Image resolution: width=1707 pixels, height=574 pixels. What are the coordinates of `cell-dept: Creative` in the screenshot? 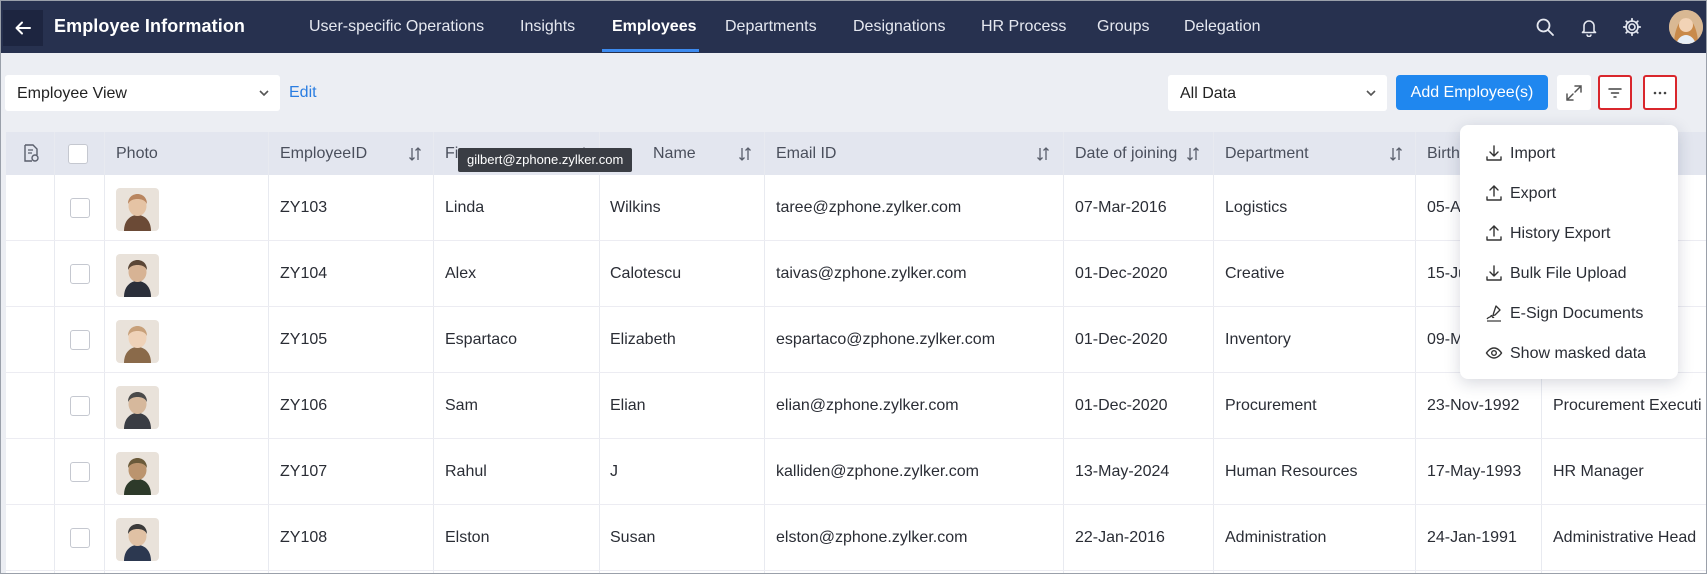 It's located at (1255, 273).